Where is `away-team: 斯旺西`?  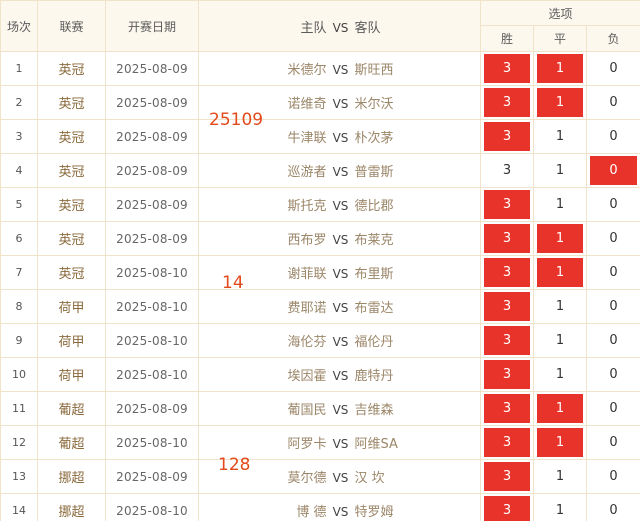 away-team: 斯旺西 is located at coordinates (374, 70).